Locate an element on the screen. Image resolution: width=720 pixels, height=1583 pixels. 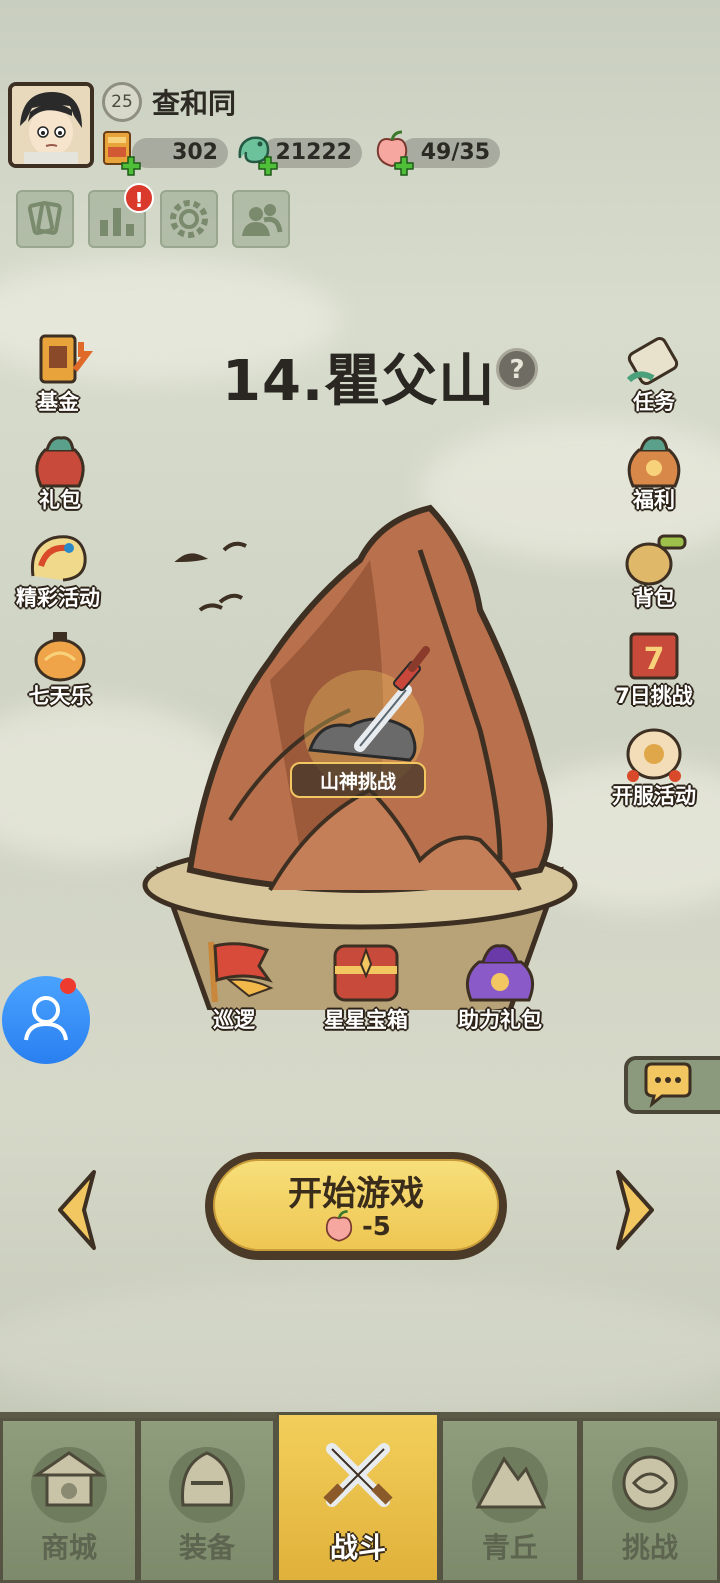
add-stamina-icon is located at coordinates (404, 166).